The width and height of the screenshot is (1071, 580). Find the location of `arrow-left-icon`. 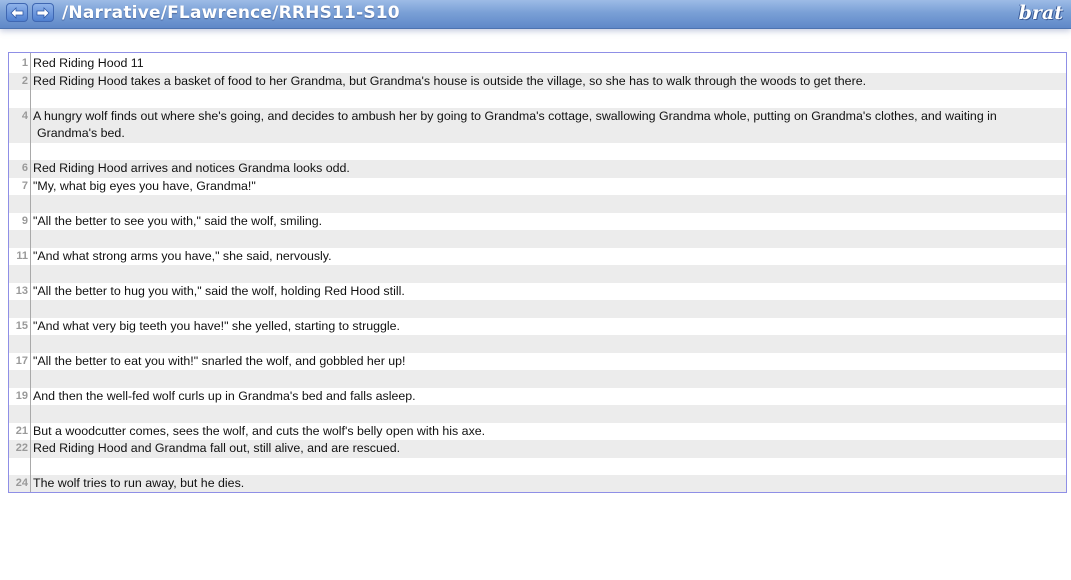

arrow-left-icon is located at coordinates (17, 12).